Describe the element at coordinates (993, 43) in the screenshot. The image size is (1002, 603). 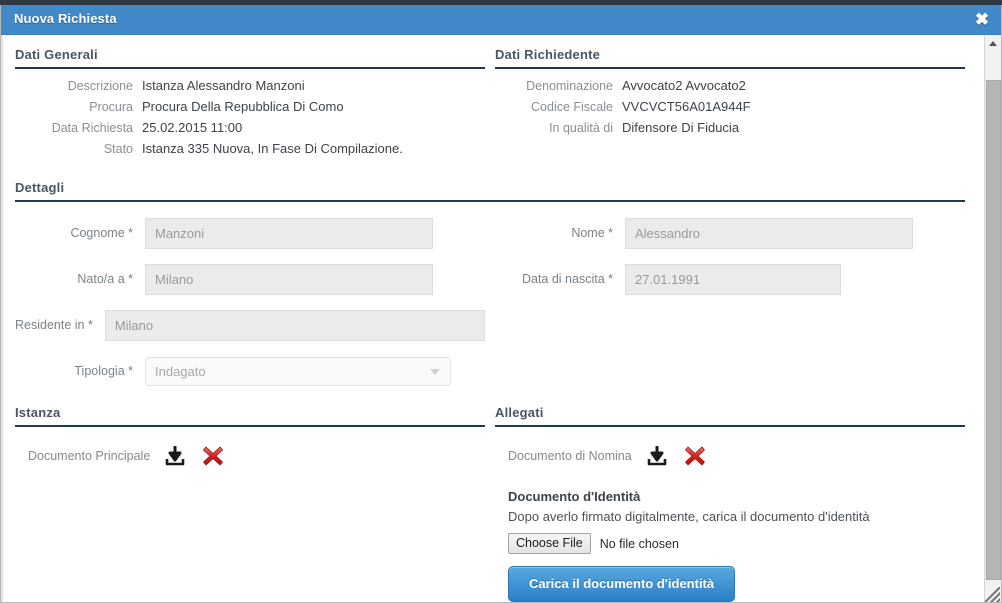
I see `scroll-up-arrow-icon` at that location.